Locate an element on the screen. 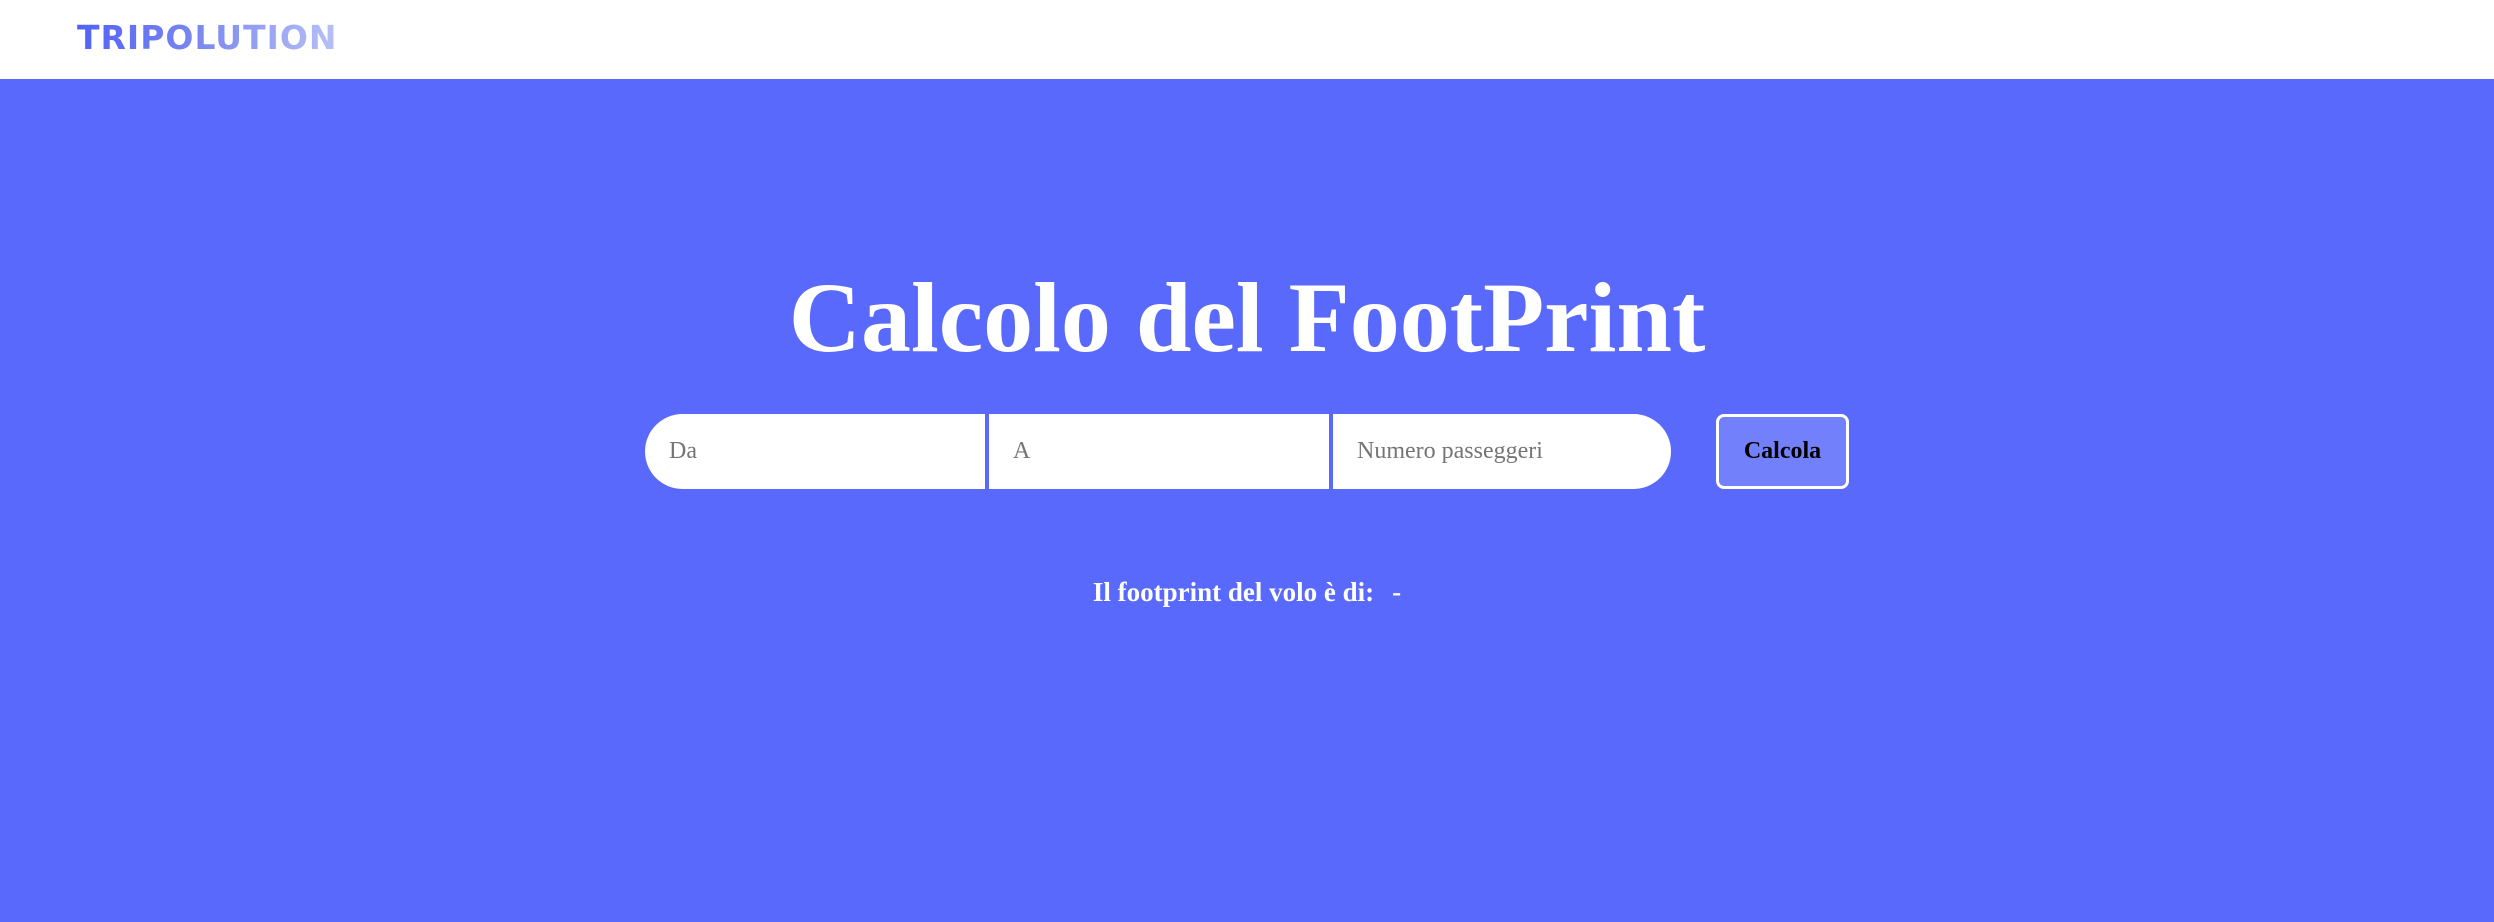 This screenshot has width=2494, height=922. result-label: Il footprint del volo è di: is located at coordinates (1233, 592).